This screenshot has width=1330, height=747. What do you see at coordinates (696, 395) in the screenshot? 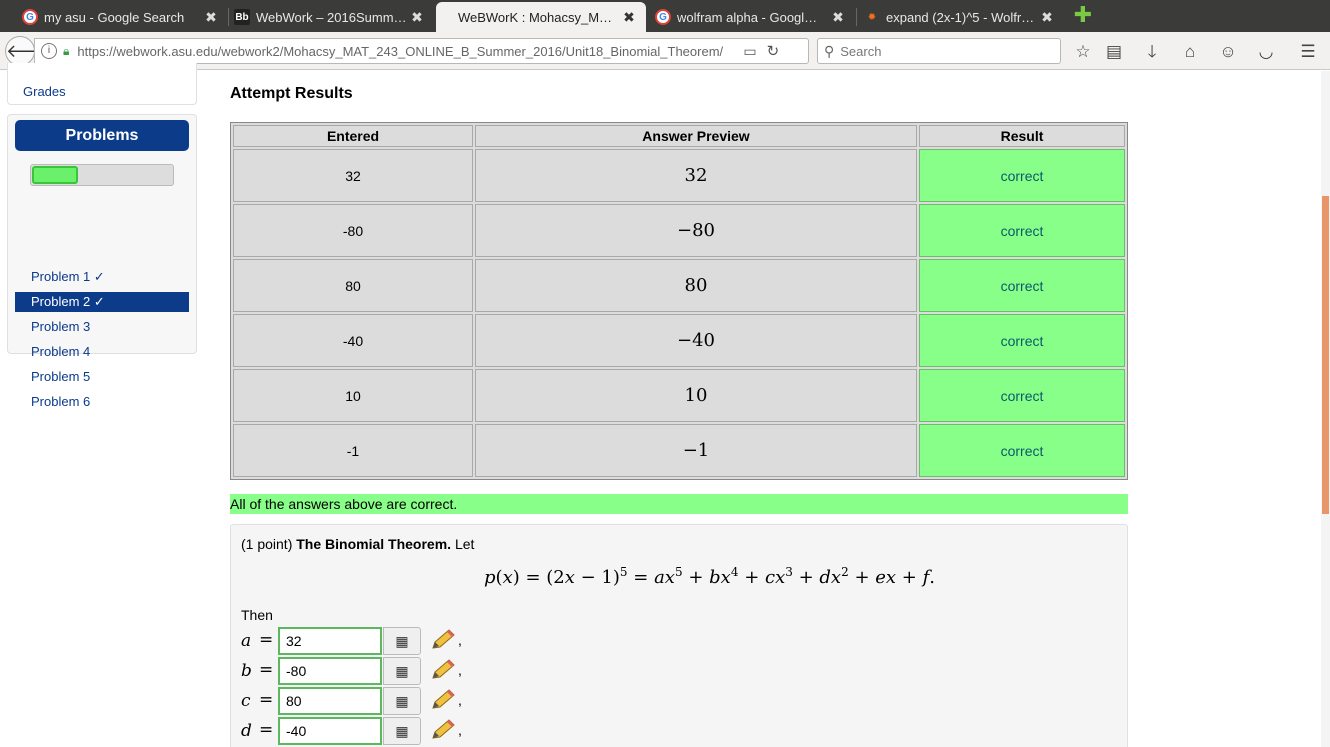
I see `preview-cell: 10` at bounding box center [696, 395].